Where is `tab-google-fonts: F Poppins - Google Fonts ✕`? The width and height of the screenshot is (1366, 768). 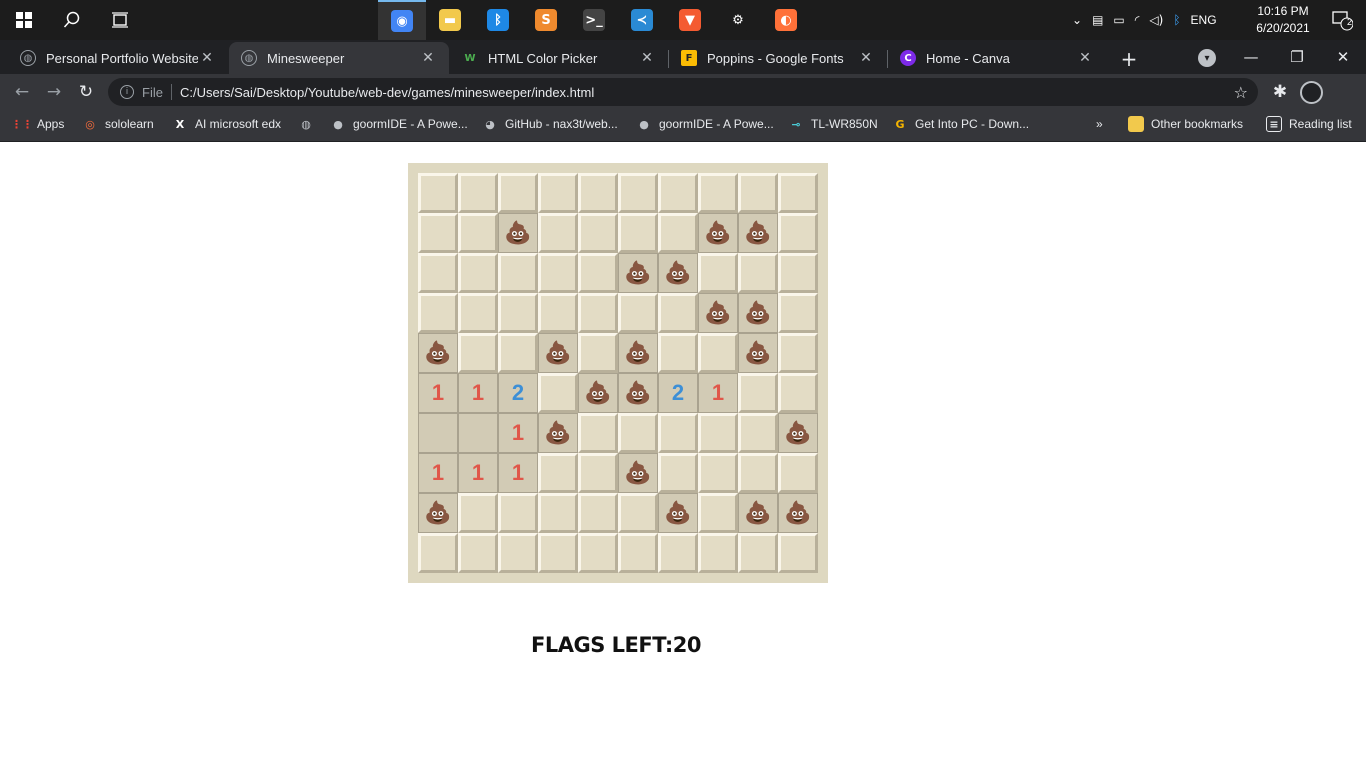
tab-google-fonts: F Poppins - Google Fonts ✕ is located at coordinates (778, 58).